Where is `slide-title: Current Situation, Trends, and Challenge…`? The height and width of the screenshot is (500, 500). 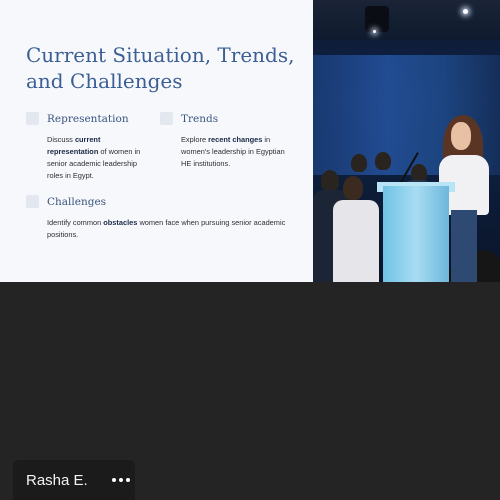 slide-title: Current Situation, Trends, and Challenge… is located at coordinates (160, 68).